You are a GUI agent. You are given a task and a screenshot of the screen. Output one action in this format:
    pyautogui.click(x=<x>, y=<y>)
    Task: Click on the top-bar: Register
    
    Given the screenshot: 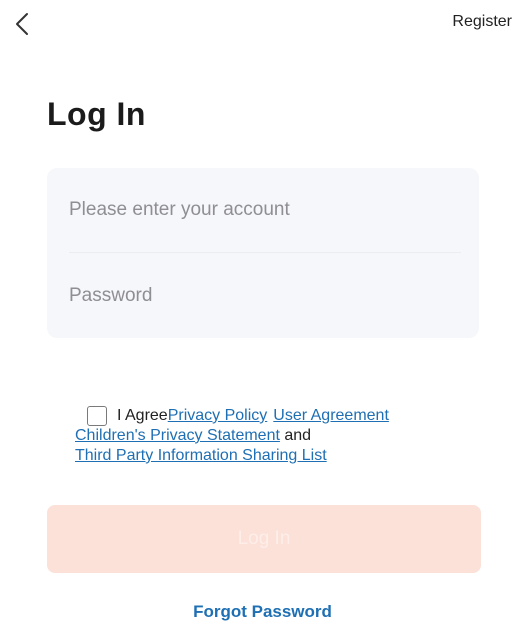 What is the action you would take?
    pyautogui.click(x=257, y=24)
    